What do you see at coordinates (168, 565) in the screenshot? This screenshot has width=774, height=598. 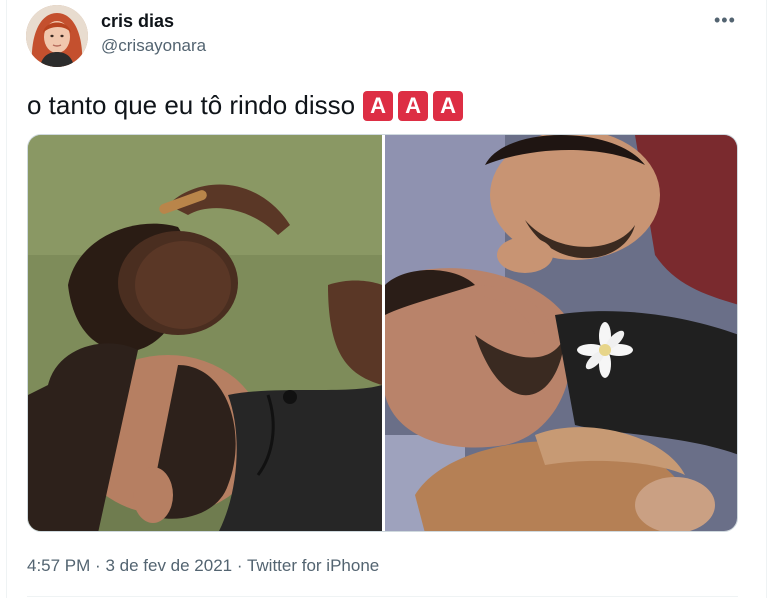 I see `tweet-date: 3 de fev de 2021` at bounding box center [168, 565].